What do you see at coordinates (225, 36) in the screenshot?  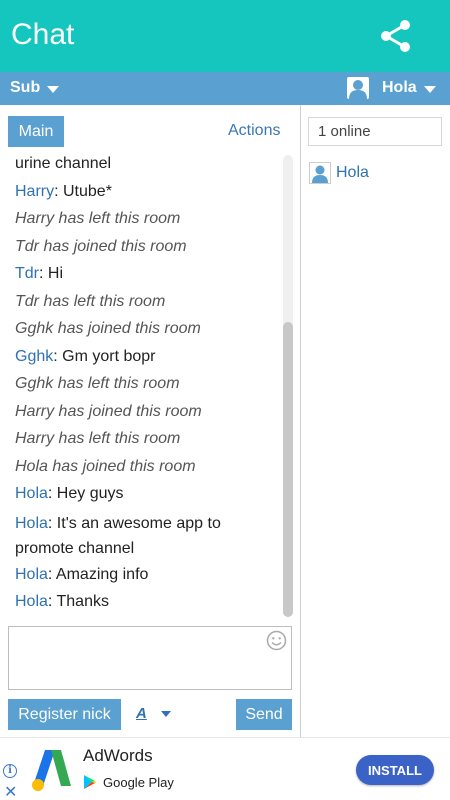 I see `app-bar: Chat` at bounding box center [225, 36].